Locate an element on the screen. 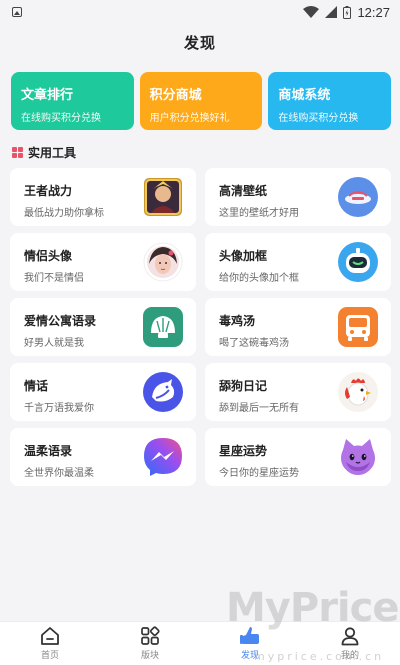 The image size is (400, 665). nav-discover: 发现 is located at coordinates (250, 643).